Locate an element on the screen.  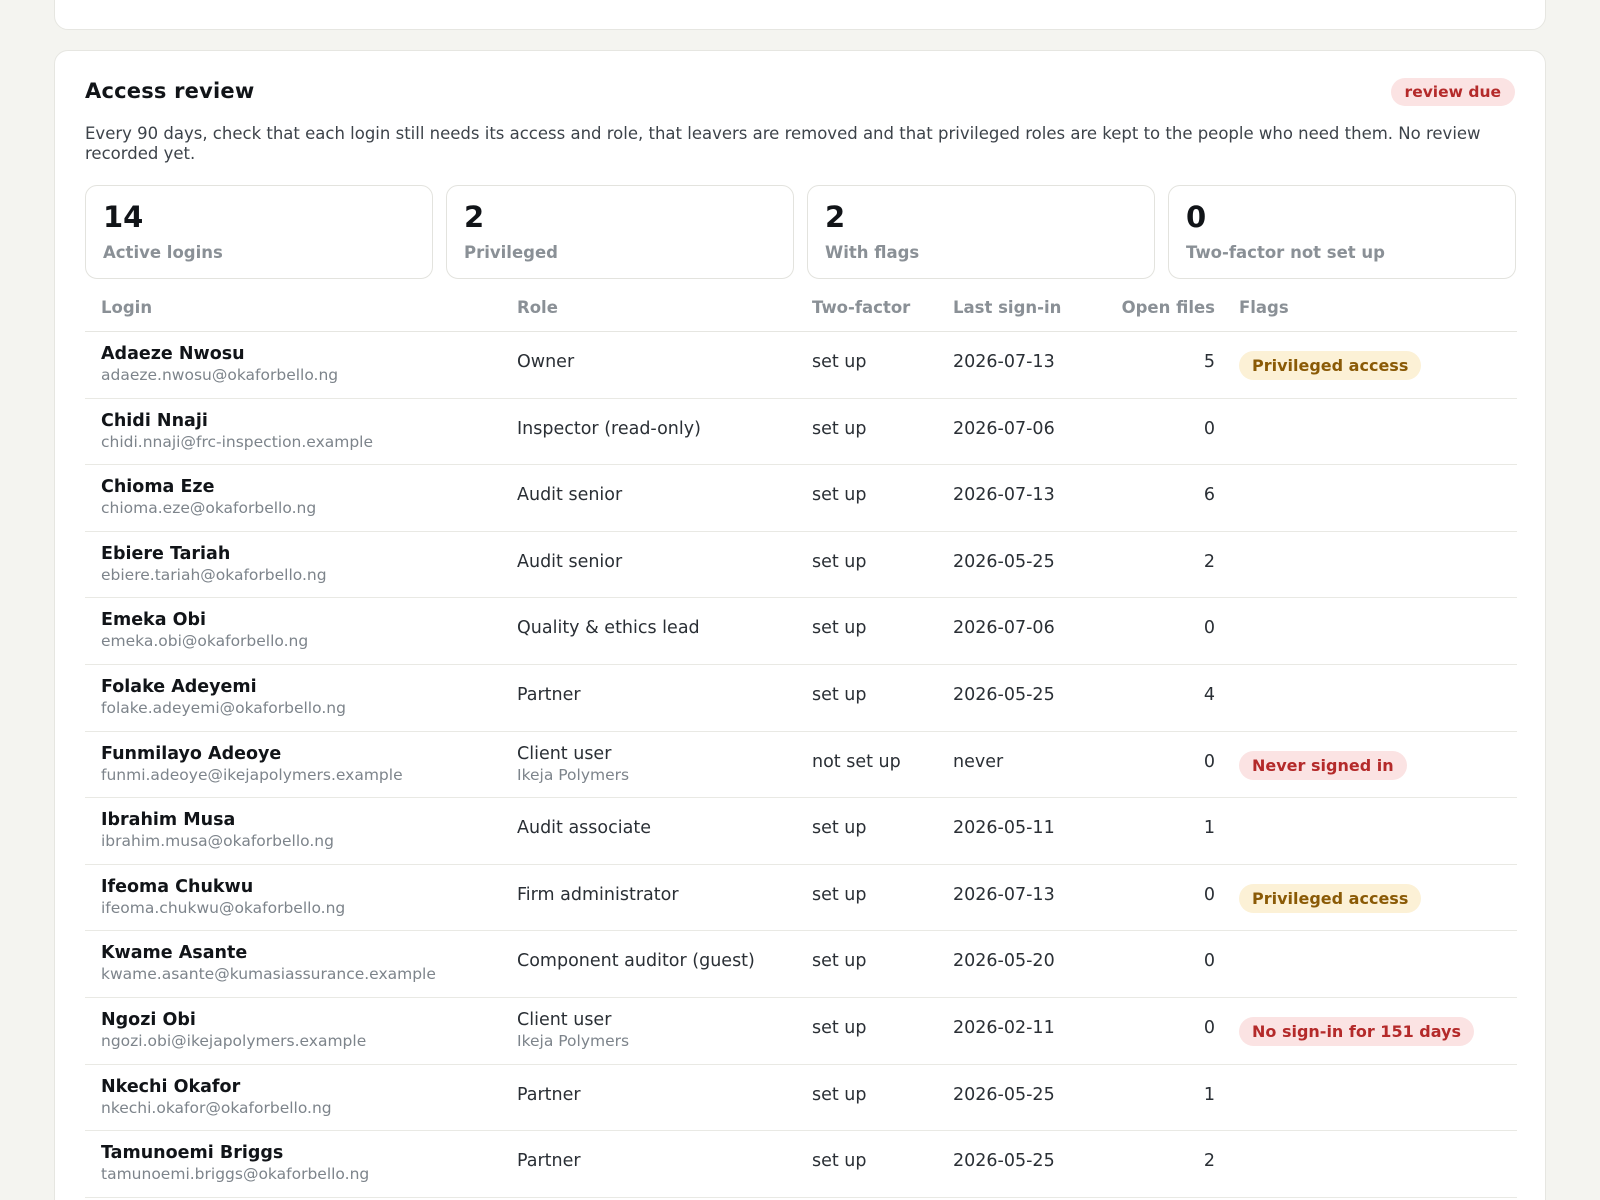
column-header-last-sign-in: Last sign-in is located at coordinates (1007, 307).